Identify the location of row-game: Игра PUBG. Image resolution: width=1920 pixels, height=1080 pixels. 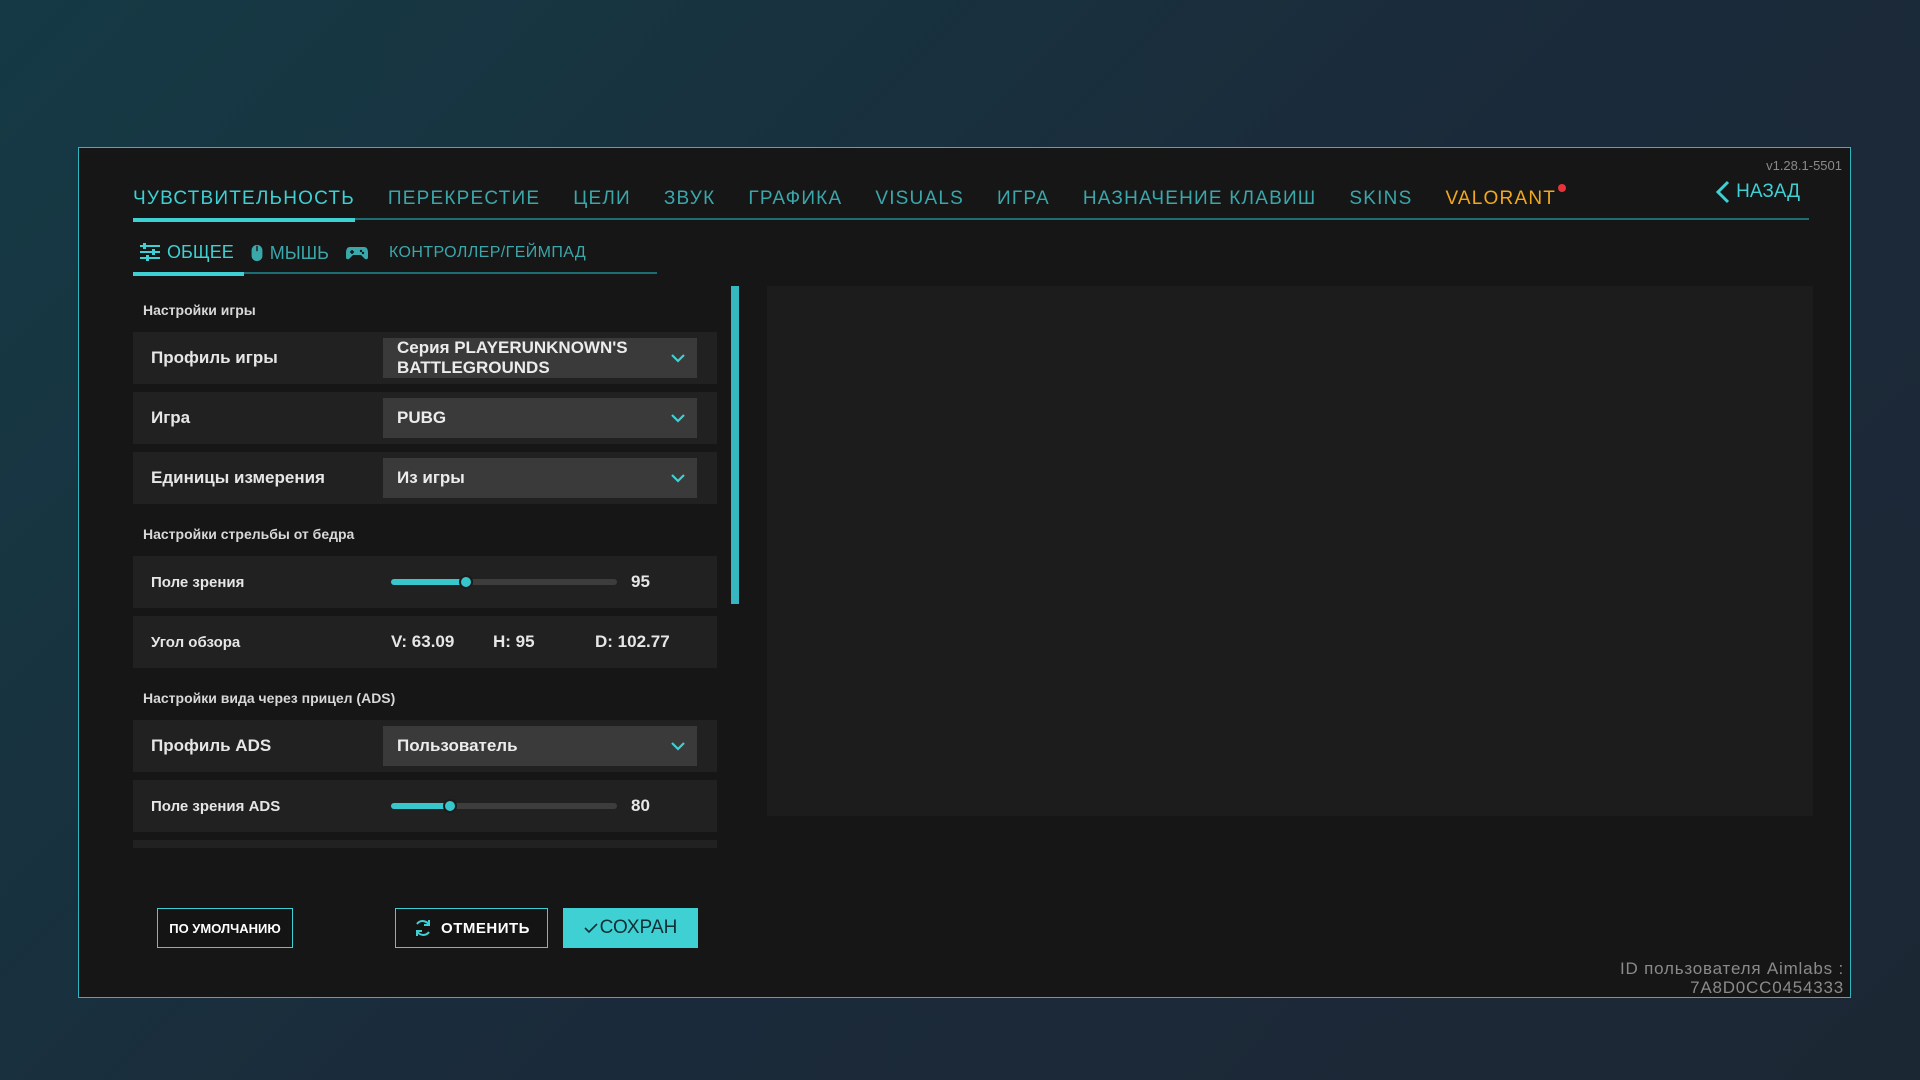
(425, 418).